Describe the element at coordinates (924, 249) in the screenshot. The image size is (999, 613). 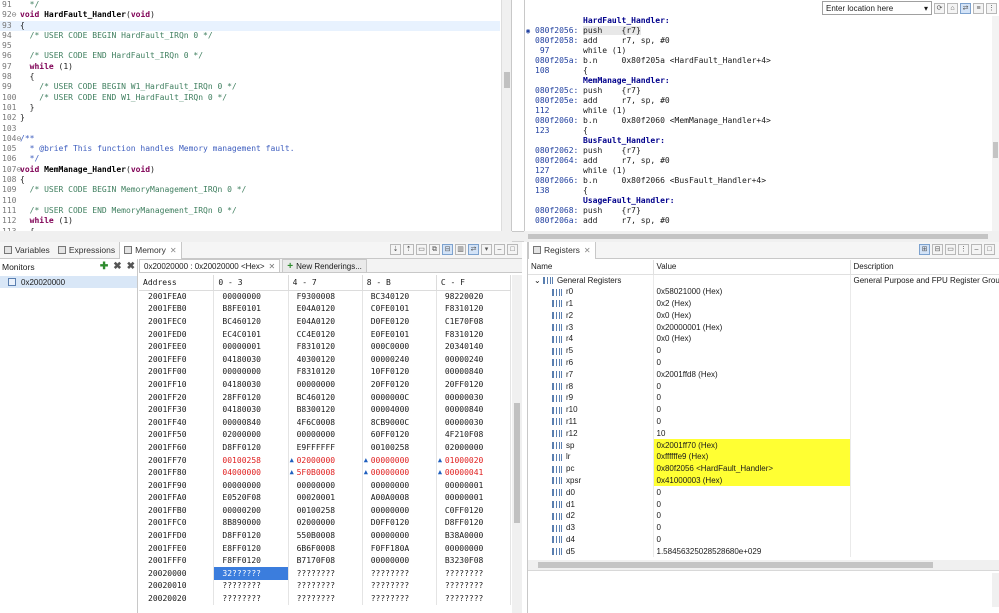
I see `layout-icon: ⊞` at that location.